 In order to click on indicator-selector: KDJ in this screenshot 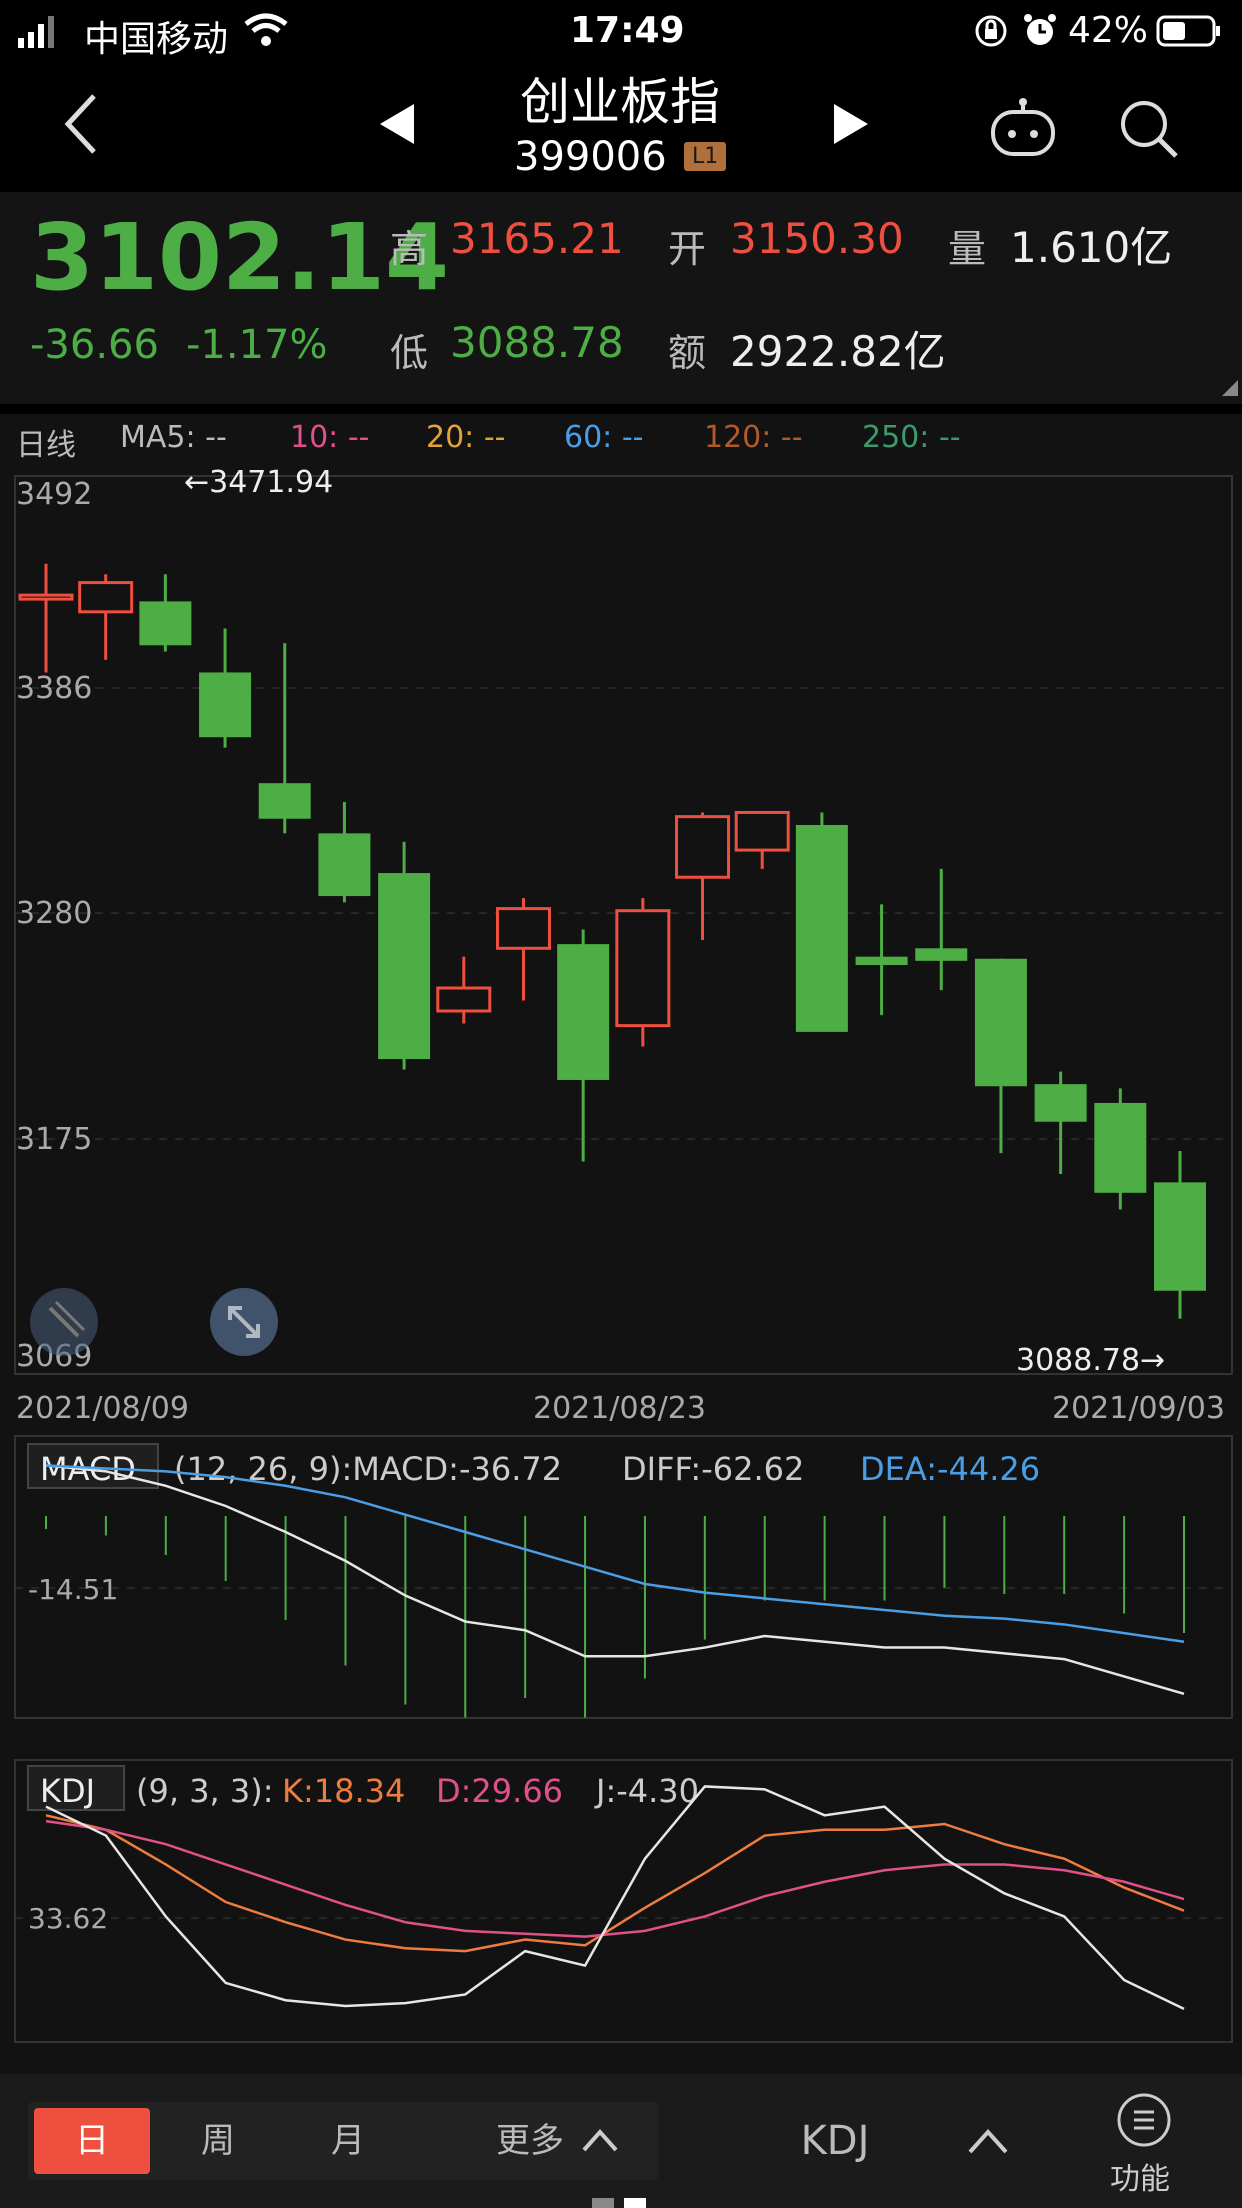, I will do `click(835, 2141)`.